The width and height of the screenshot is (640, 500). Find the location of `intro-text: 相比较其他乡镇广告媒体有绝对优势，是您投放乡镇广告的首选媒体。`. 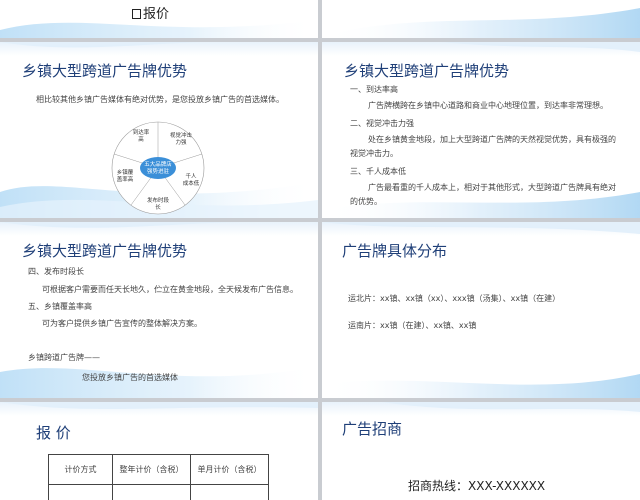

intro-text: 相比较其他乡镇广告媒体有绝对优势，是您投放乡镇广告的首选媒体。 is located at coordinates (160, 99).